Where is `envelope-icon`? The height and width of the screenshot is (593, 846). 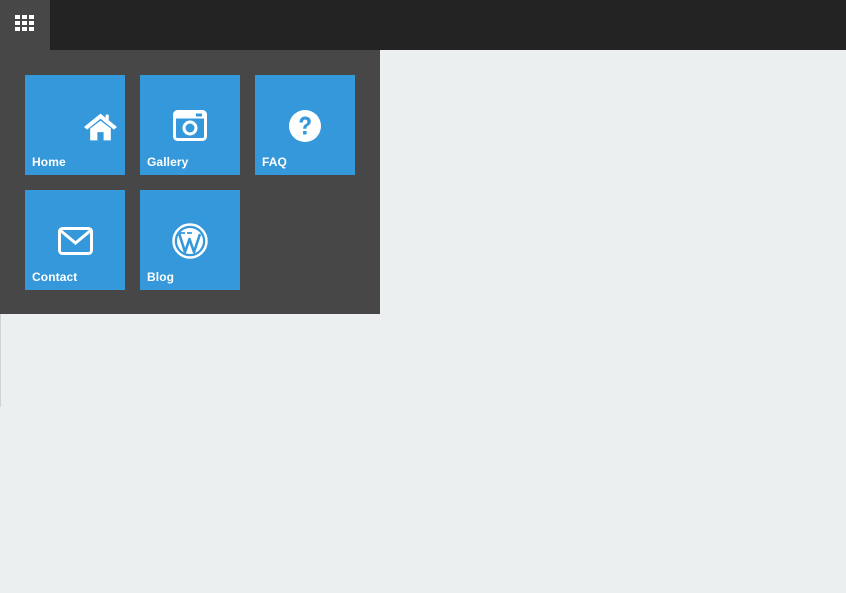
envelope-icon is located at coordinates (75, 241).